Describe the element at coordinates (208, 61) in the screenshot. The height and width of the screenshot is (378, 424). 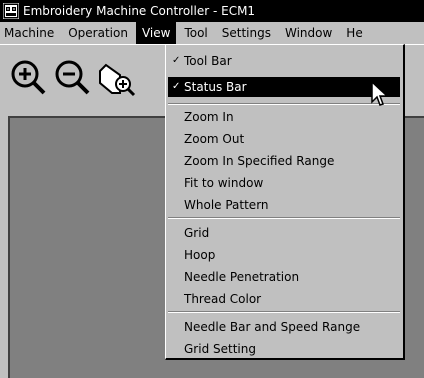
I see `menu-item-label: Tool Bar` at that location.